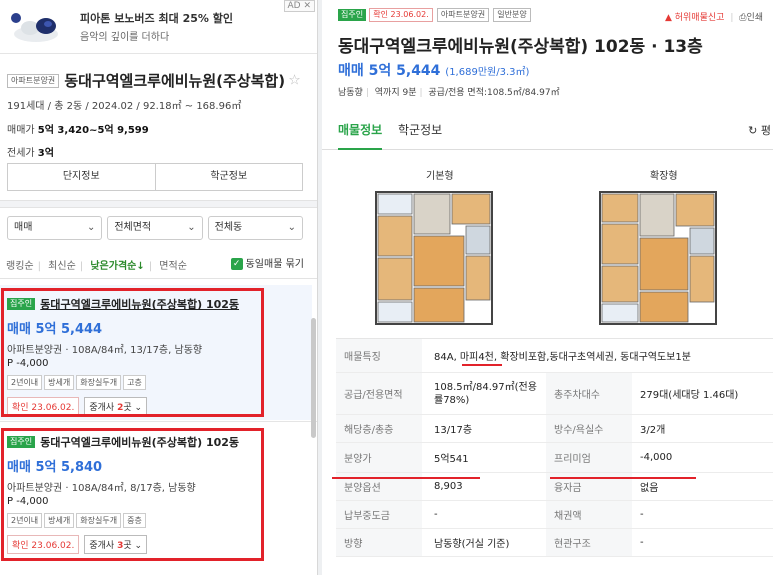 This screenshot has height=575, width=773. Describe the element at coordinates (395, 93) in the screenshot. I see `detail-station: 역까지 9분` at that location.